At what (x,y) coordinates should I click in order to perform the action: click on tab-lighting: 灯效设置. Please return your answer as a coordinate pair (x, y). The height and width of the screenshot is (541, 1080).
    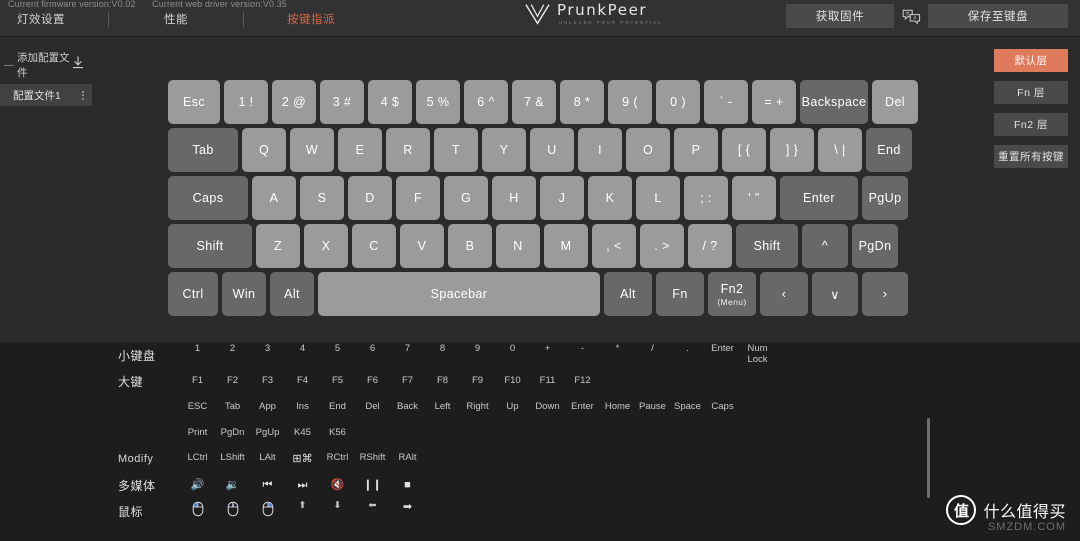
    Looking at the image, I should click on (41, 19).